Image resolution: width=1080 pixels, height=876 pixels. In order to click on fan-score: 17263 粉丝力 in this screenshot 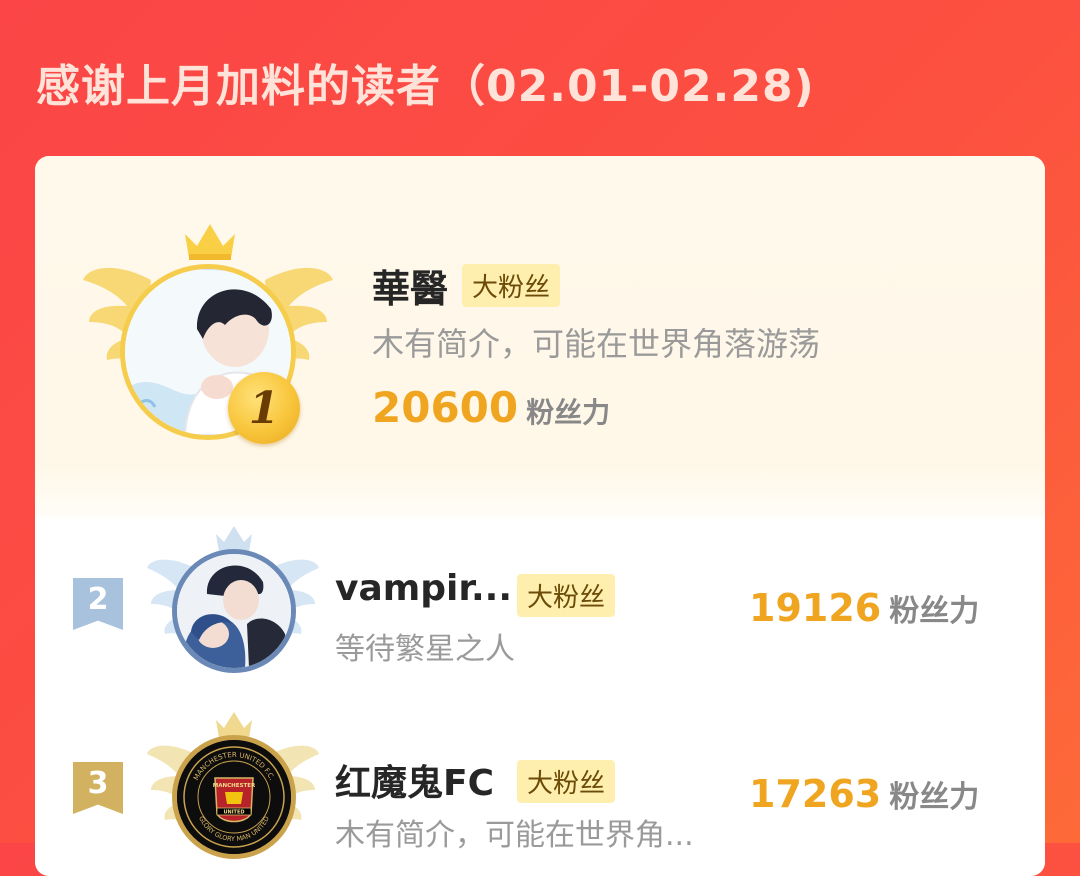, I will do `click(864, 794)`.